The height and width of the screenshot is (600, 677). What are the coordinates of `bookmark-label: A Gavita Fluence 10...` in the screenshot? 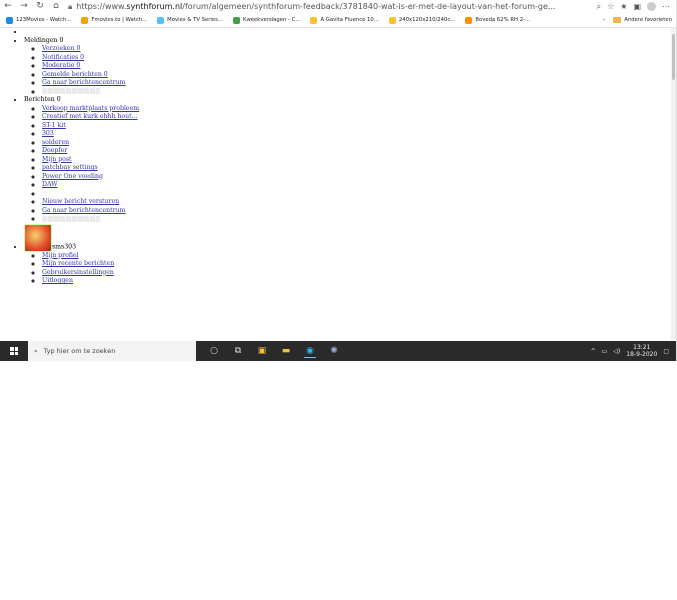 It's located at (349, 20).